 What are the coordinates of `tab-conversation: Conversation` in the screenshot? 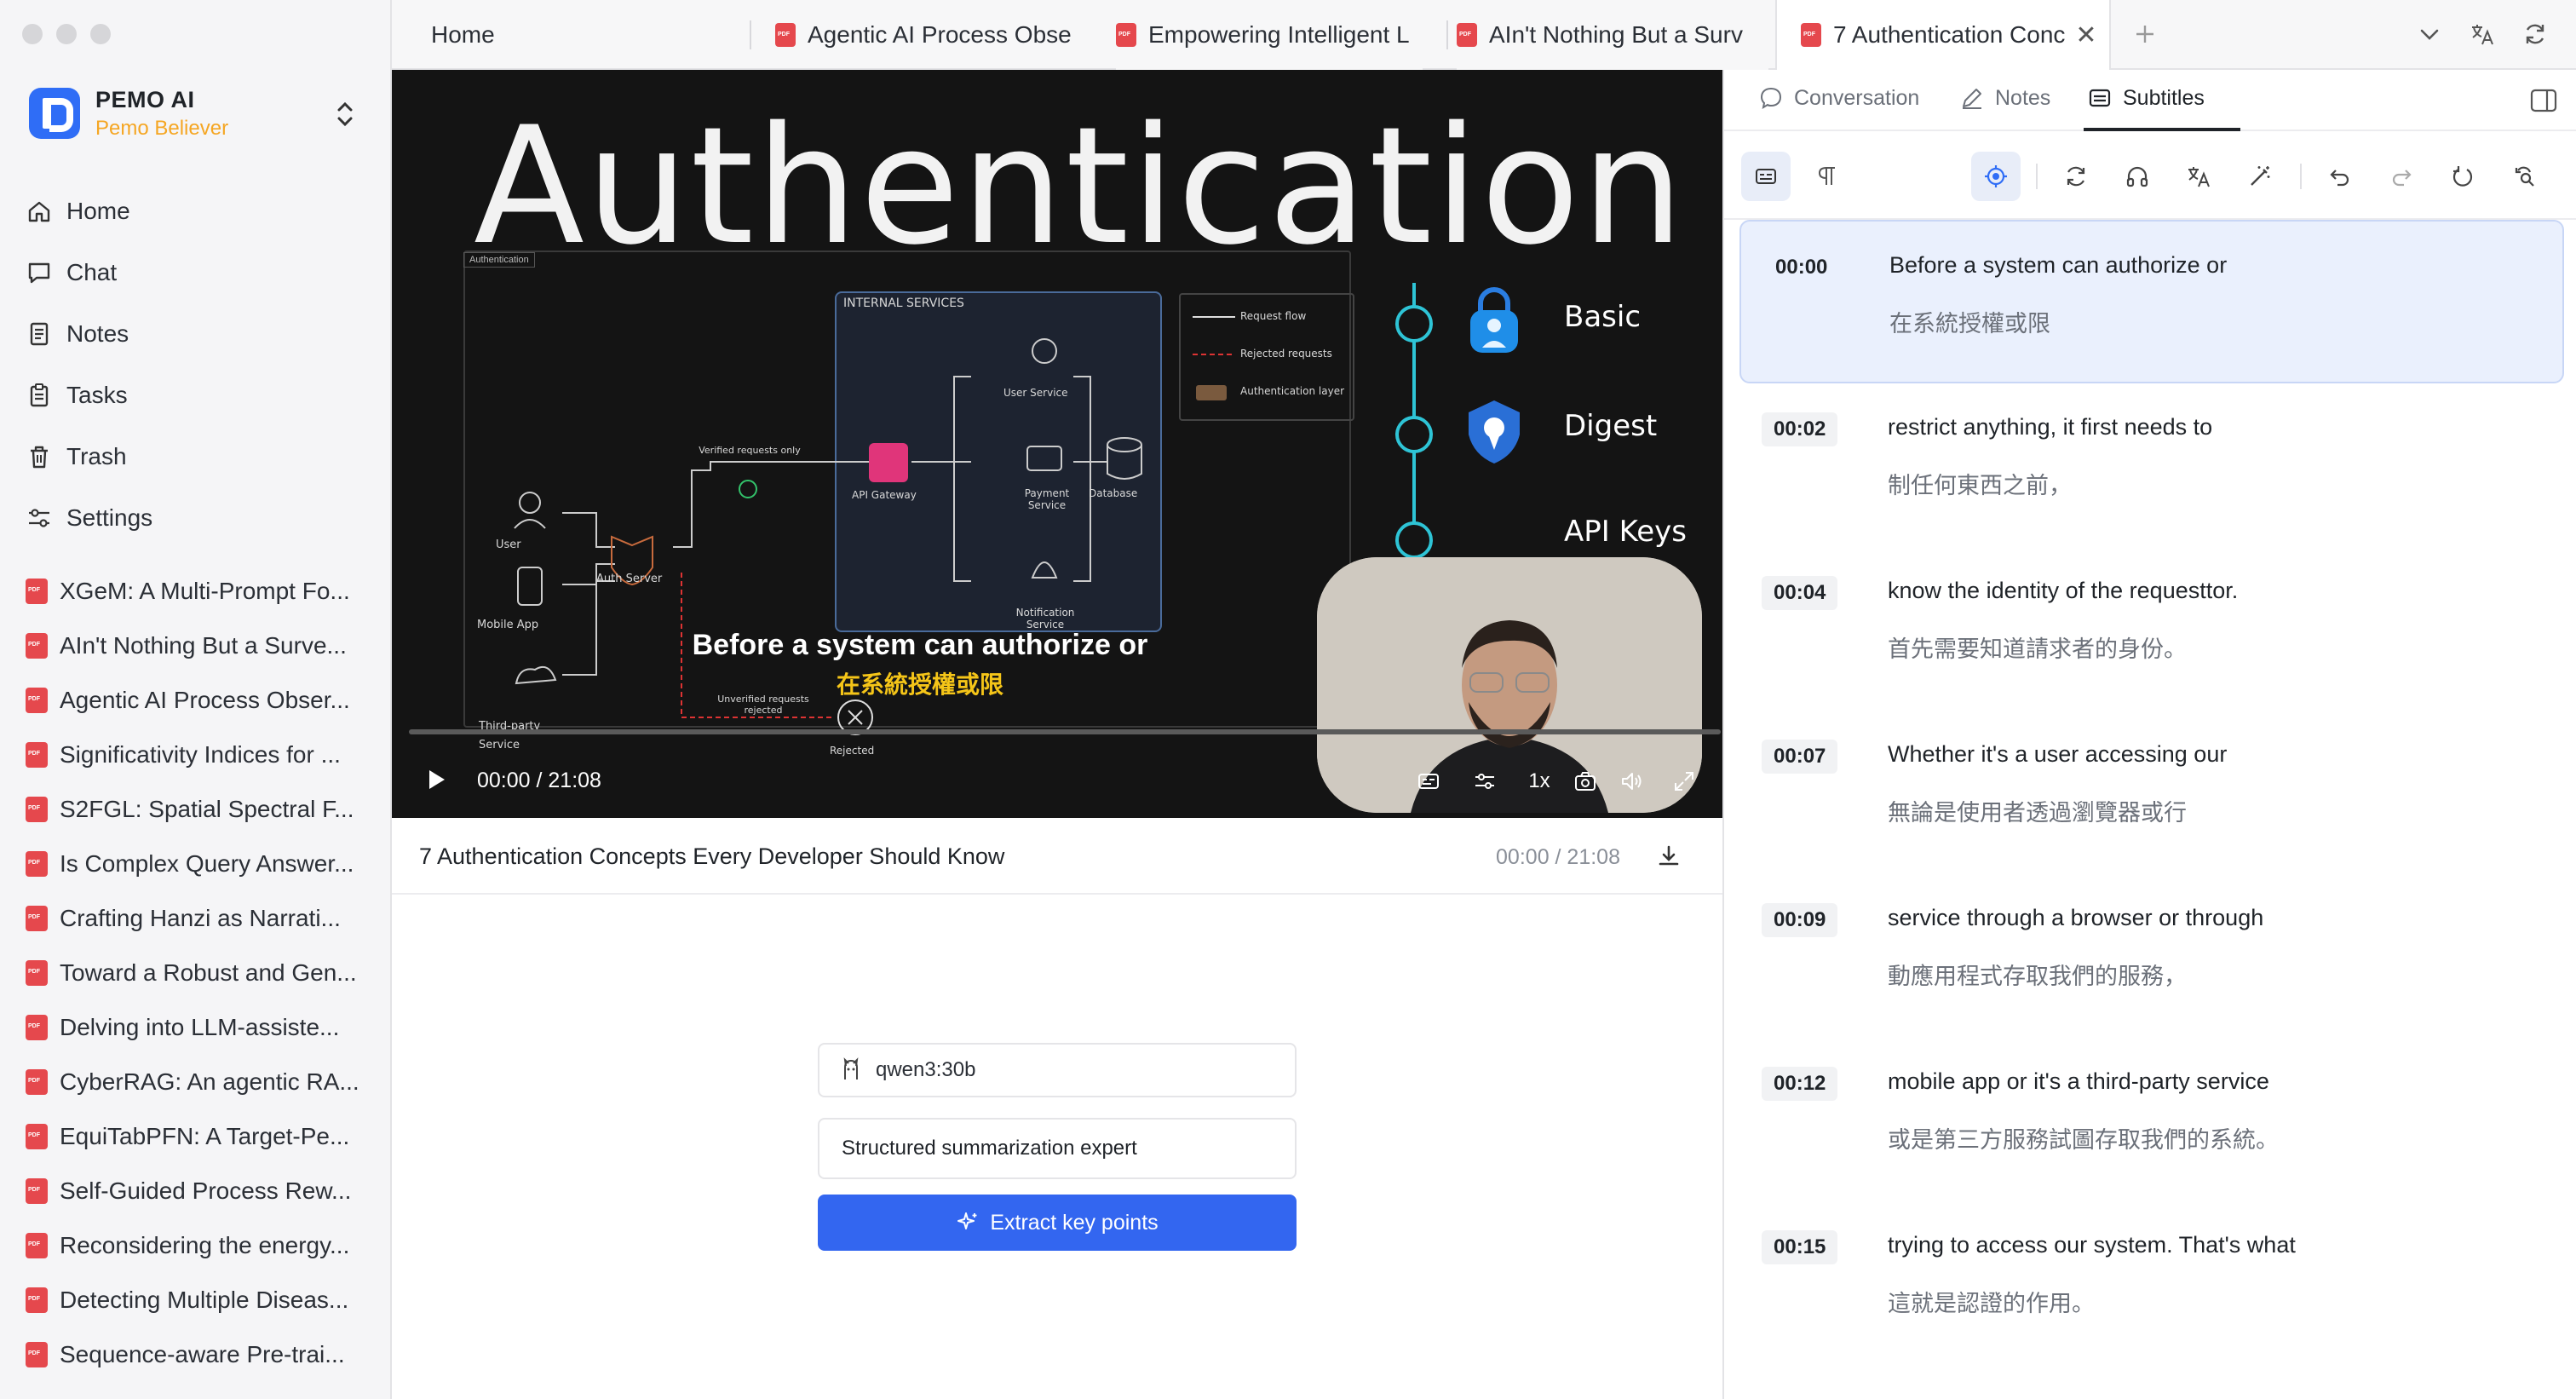 It's located at (1839, 98).